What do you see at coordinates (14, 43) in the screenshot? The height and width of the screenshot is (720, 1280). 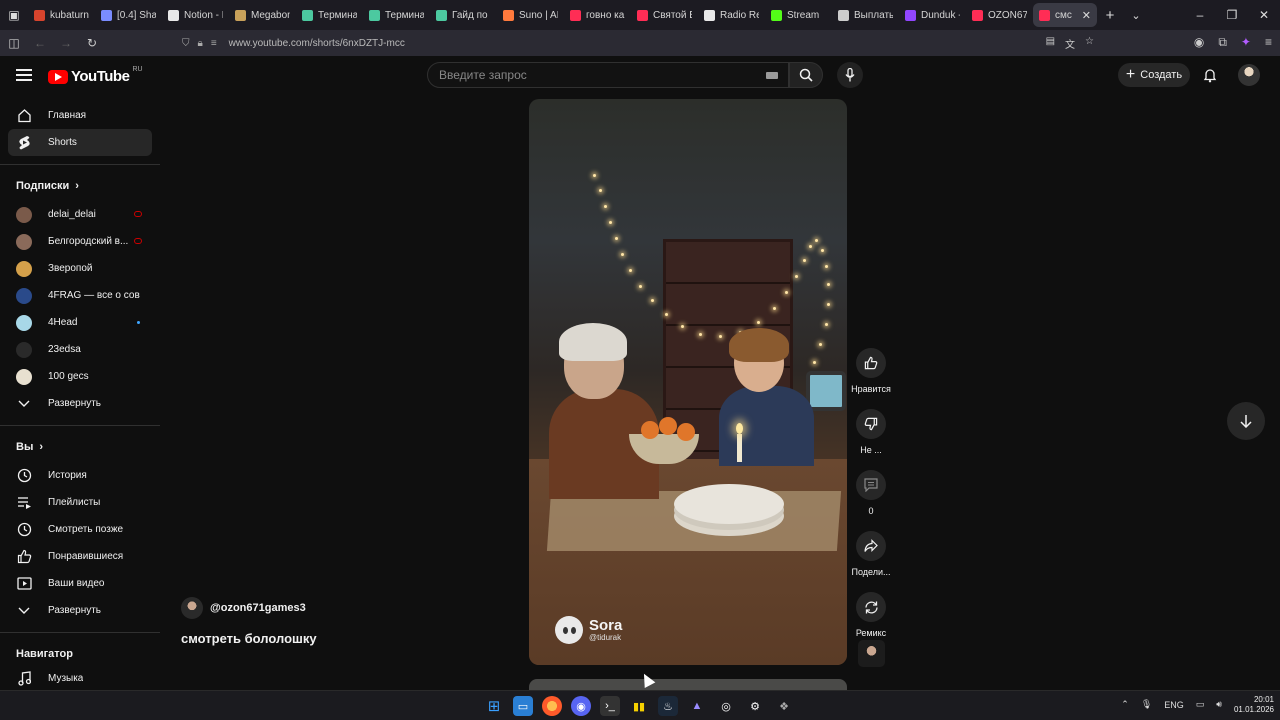 I see `sidebar-toggle-icon: ◫` at bounding box center [14, 43].